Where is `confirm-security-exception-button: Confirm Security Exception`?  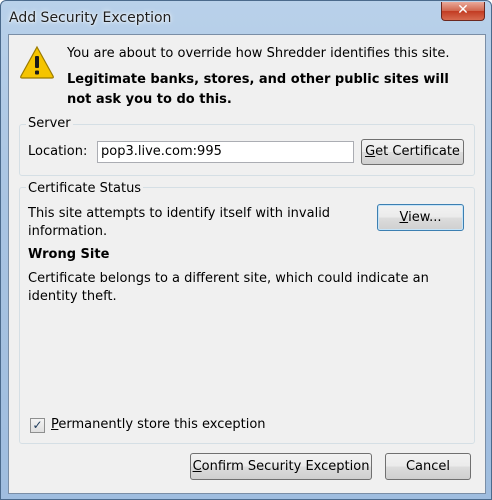
confirm-security-exception-button: Confirm Security Exception is located at coordinates (281, 466).